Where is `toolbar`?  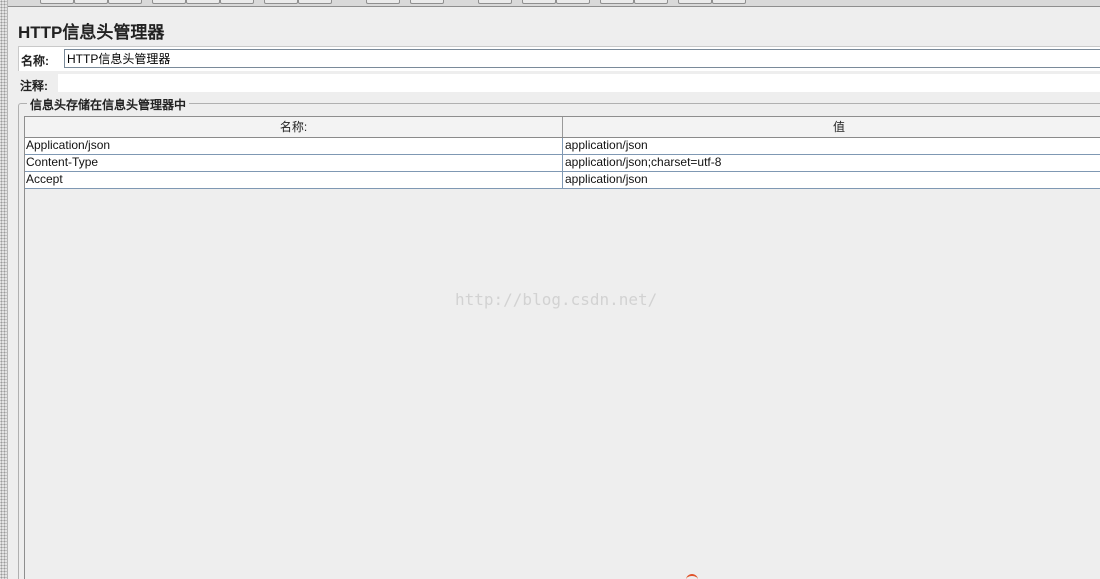 toolbar is located at coordinates (554, 3).